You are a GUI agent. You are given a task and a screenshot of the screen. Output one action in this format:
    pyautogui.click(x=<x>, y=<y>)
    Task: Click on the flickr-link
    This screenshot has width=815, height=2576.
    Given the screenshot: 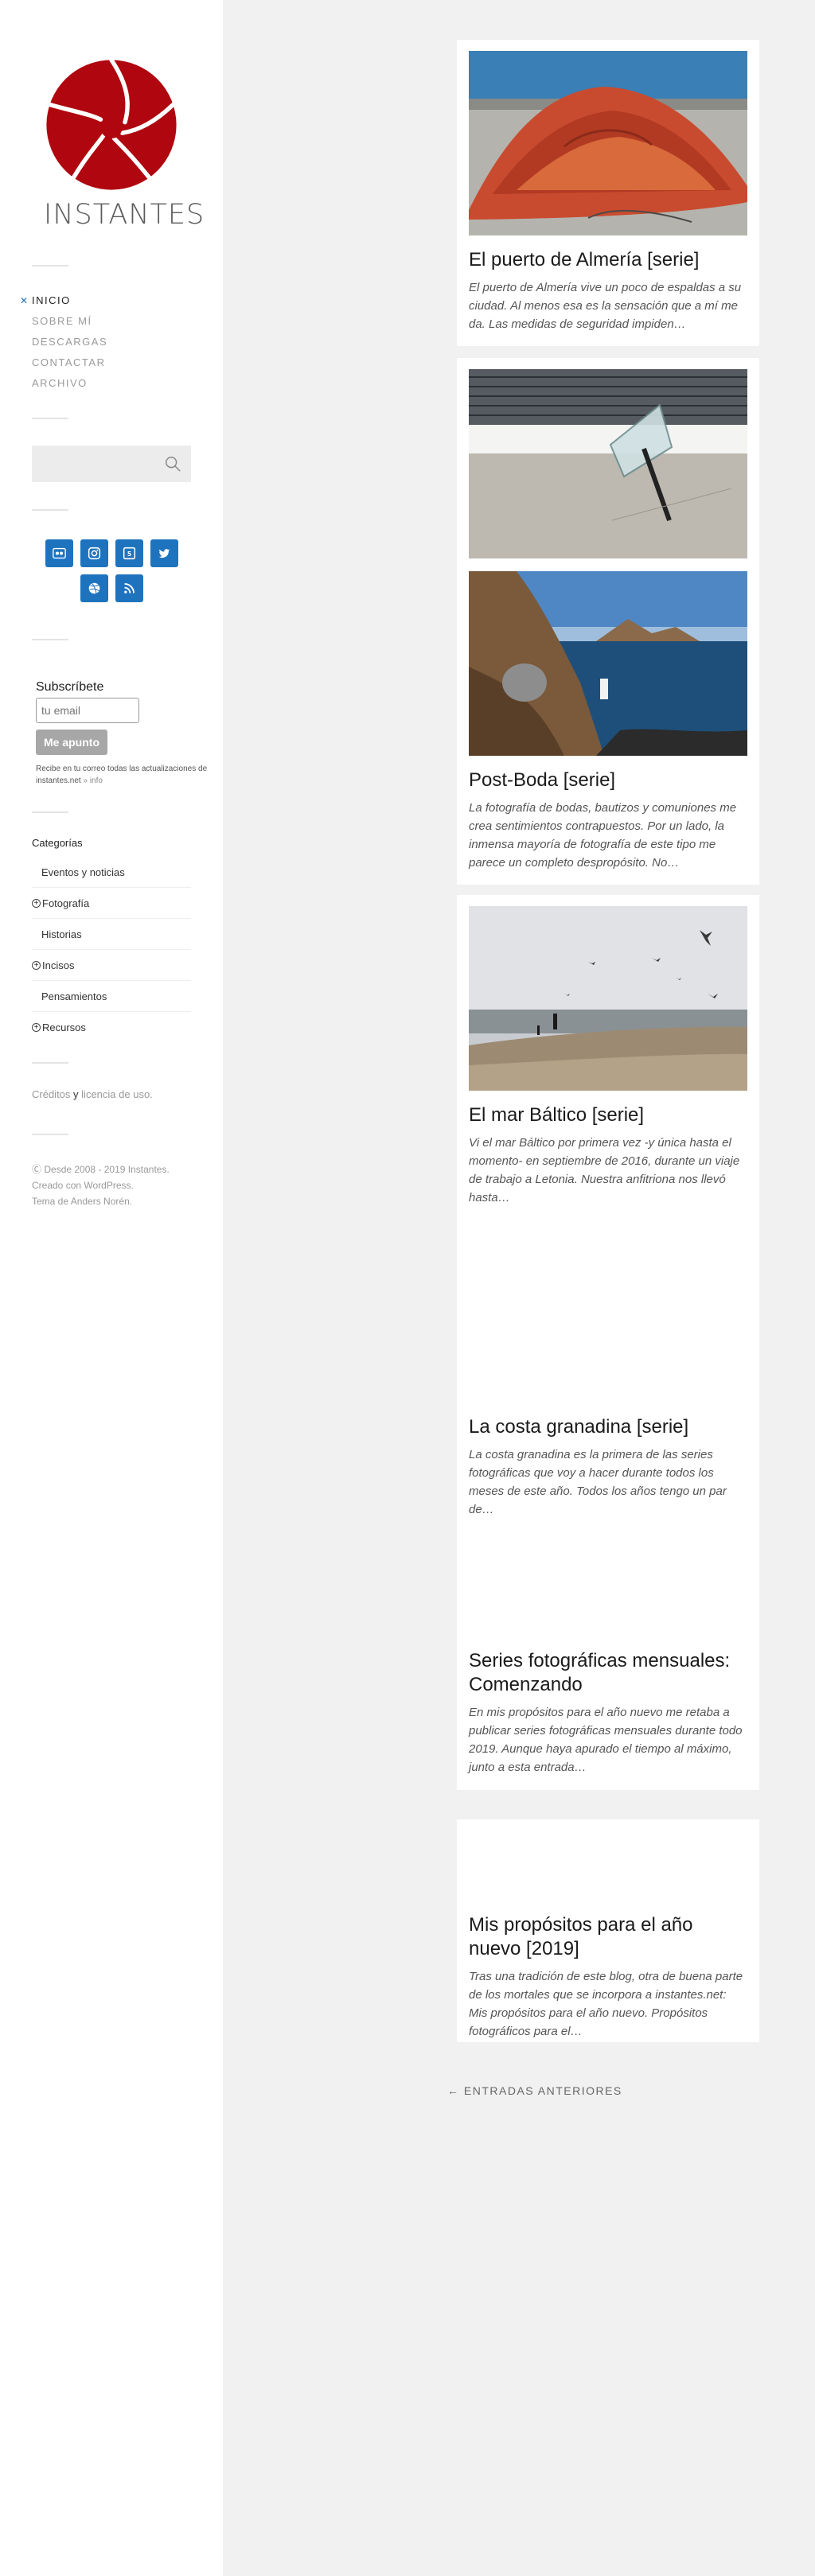 What is the action you would take?
    pyautogui.click(x=59, y=553)
    